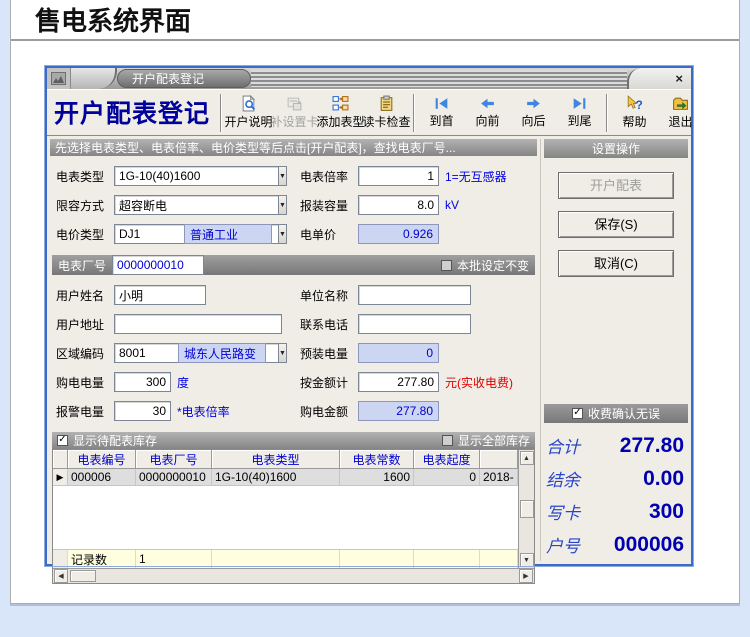 The height and width of the screenshot is (637, 750). What do you see at coordinates (634, 122) in the screenshot?
I see `button-label: 帮助` at bounding box center [634, 122].